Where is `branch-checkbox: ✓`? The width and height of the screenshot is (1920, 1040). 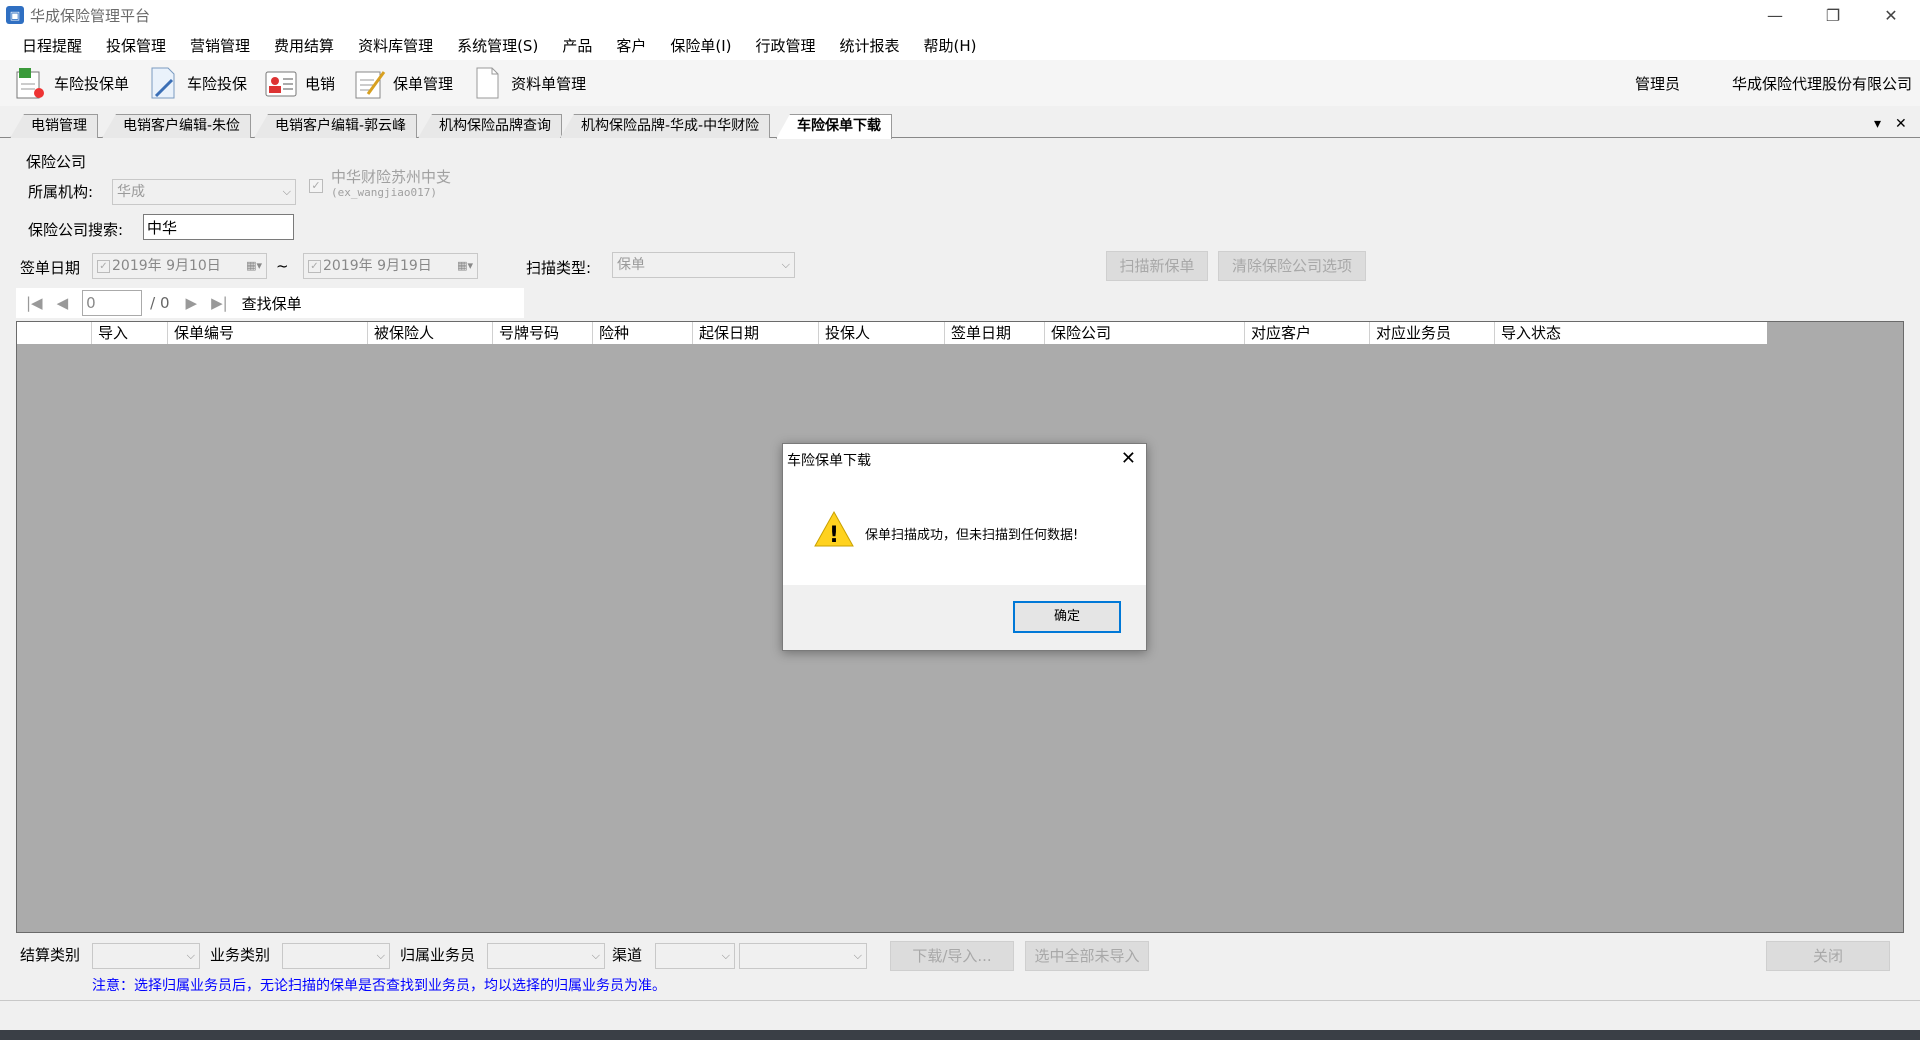
branch-checkbox: ✓ is located at coordinates (316, 186).